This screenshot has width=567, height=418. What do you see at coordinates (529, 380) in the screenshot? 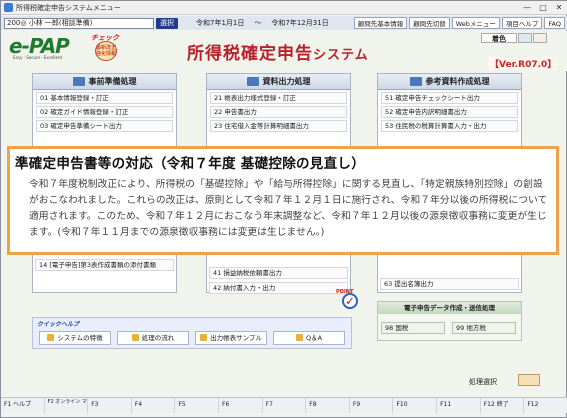
I see `process-select-input` at bounding box center [529, 380].